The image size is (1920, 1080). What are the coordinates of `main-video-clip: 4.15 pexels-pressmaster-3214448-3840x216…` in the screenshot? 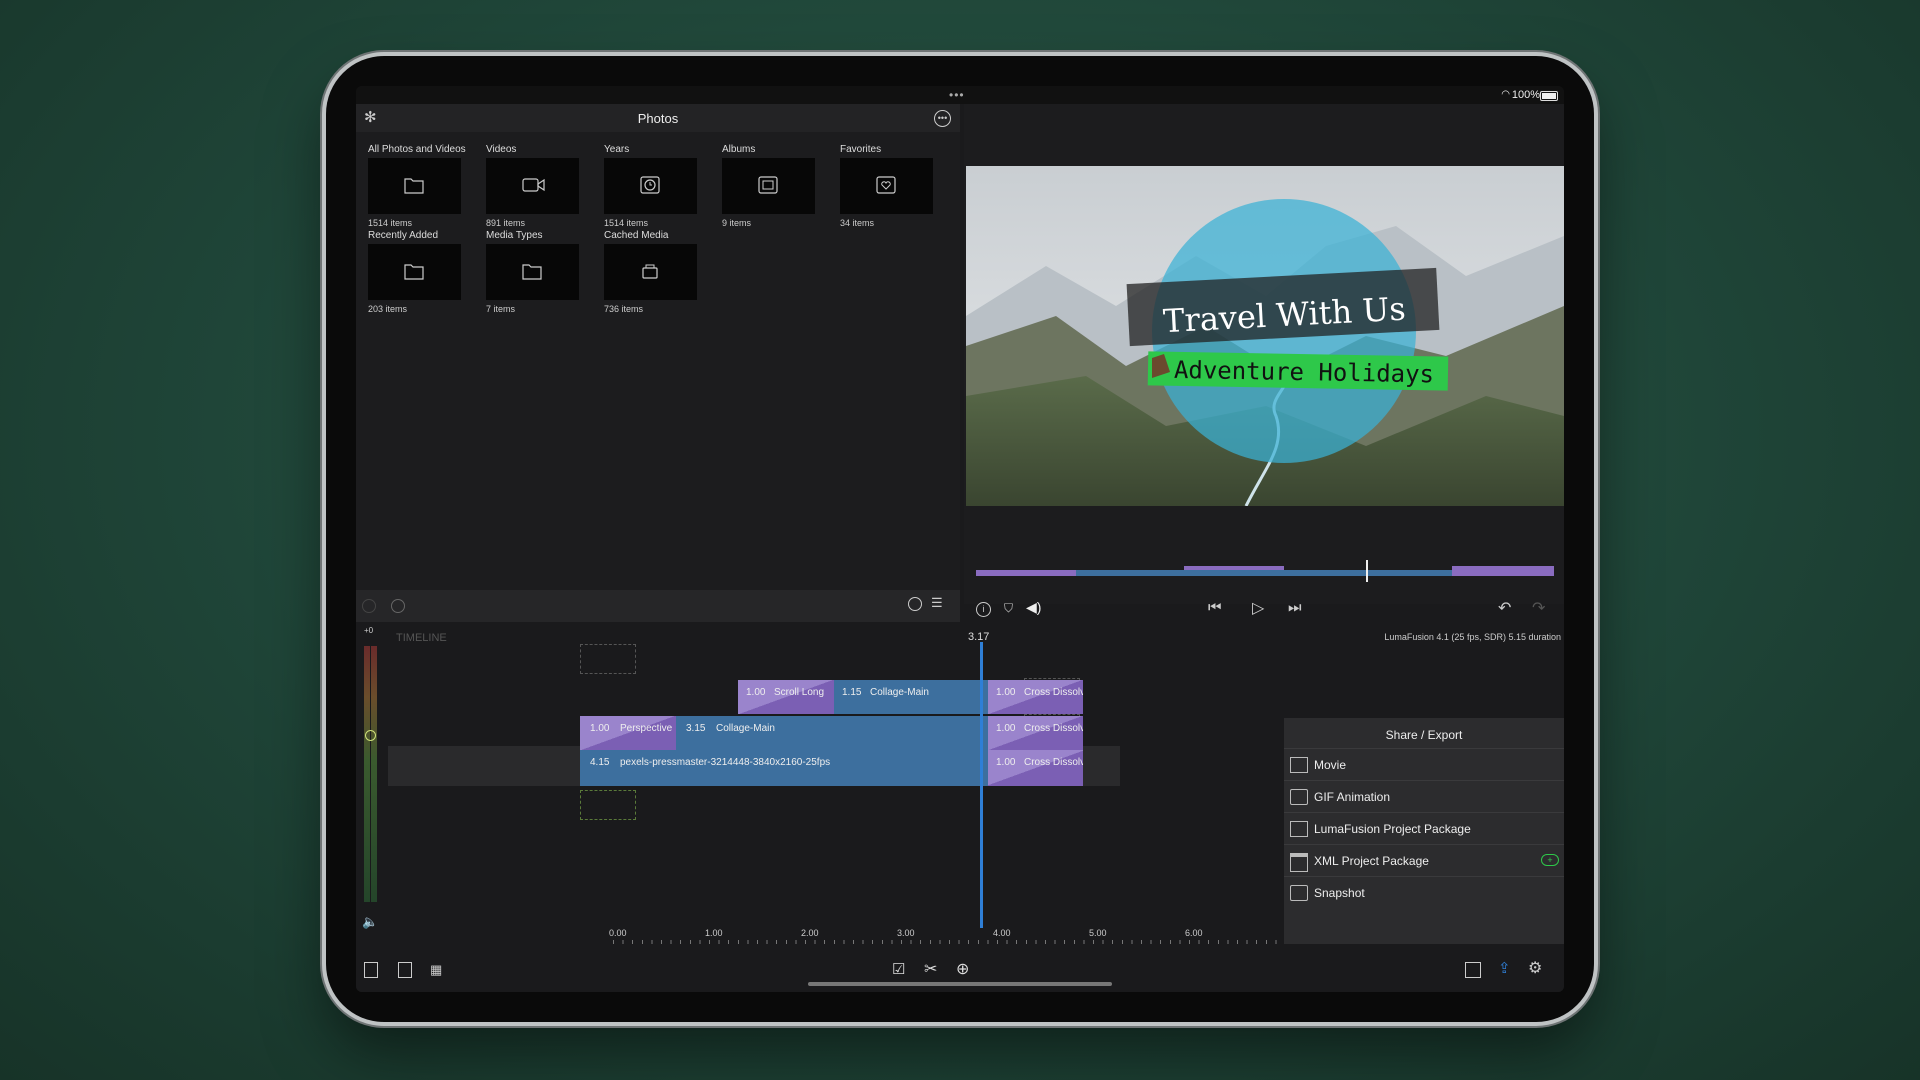 It's located at (784, 768).